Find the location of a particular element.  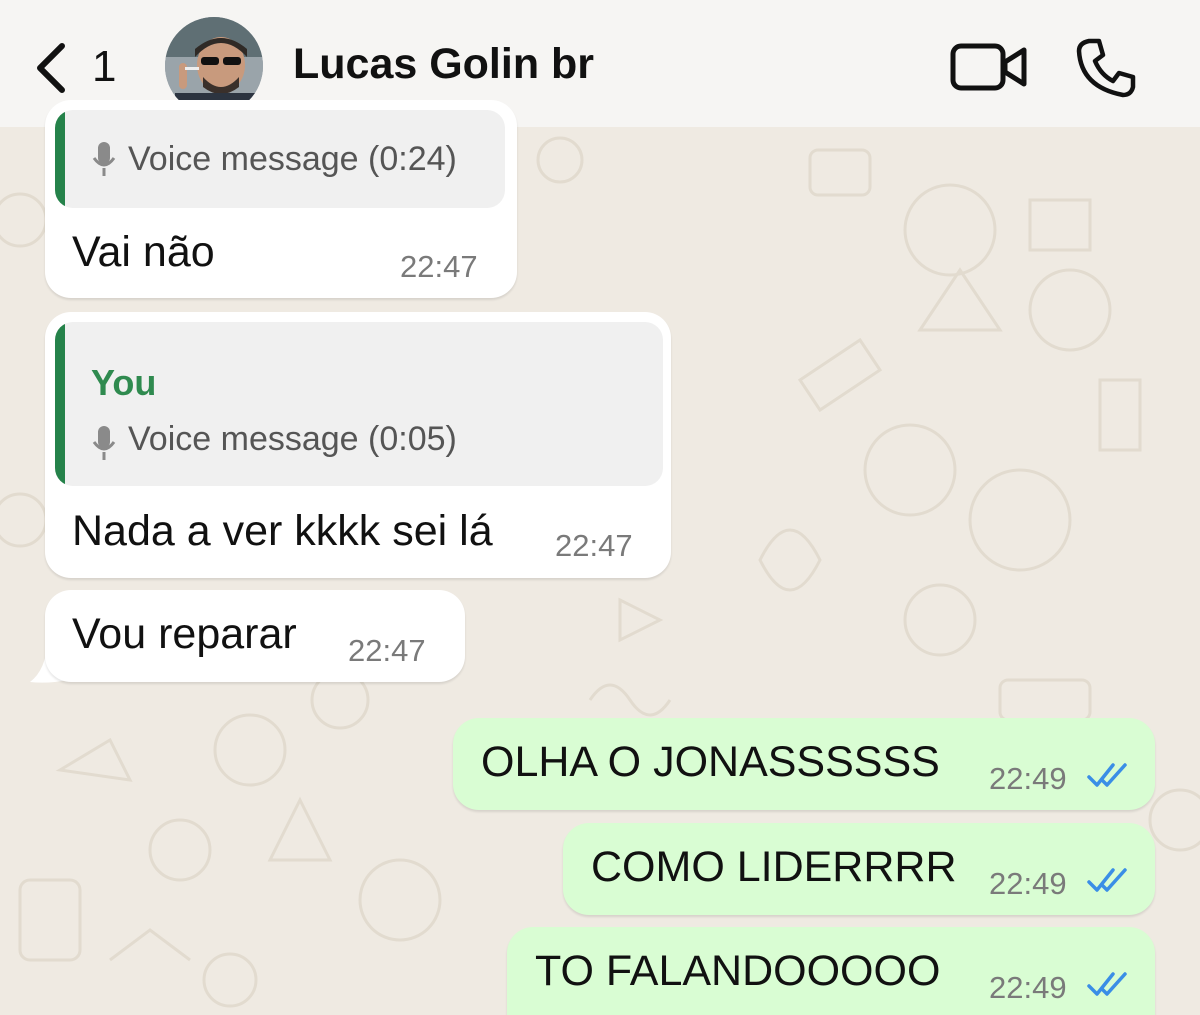

message-text: TO FALANDOOOOO is located at coordinates (738, 971).